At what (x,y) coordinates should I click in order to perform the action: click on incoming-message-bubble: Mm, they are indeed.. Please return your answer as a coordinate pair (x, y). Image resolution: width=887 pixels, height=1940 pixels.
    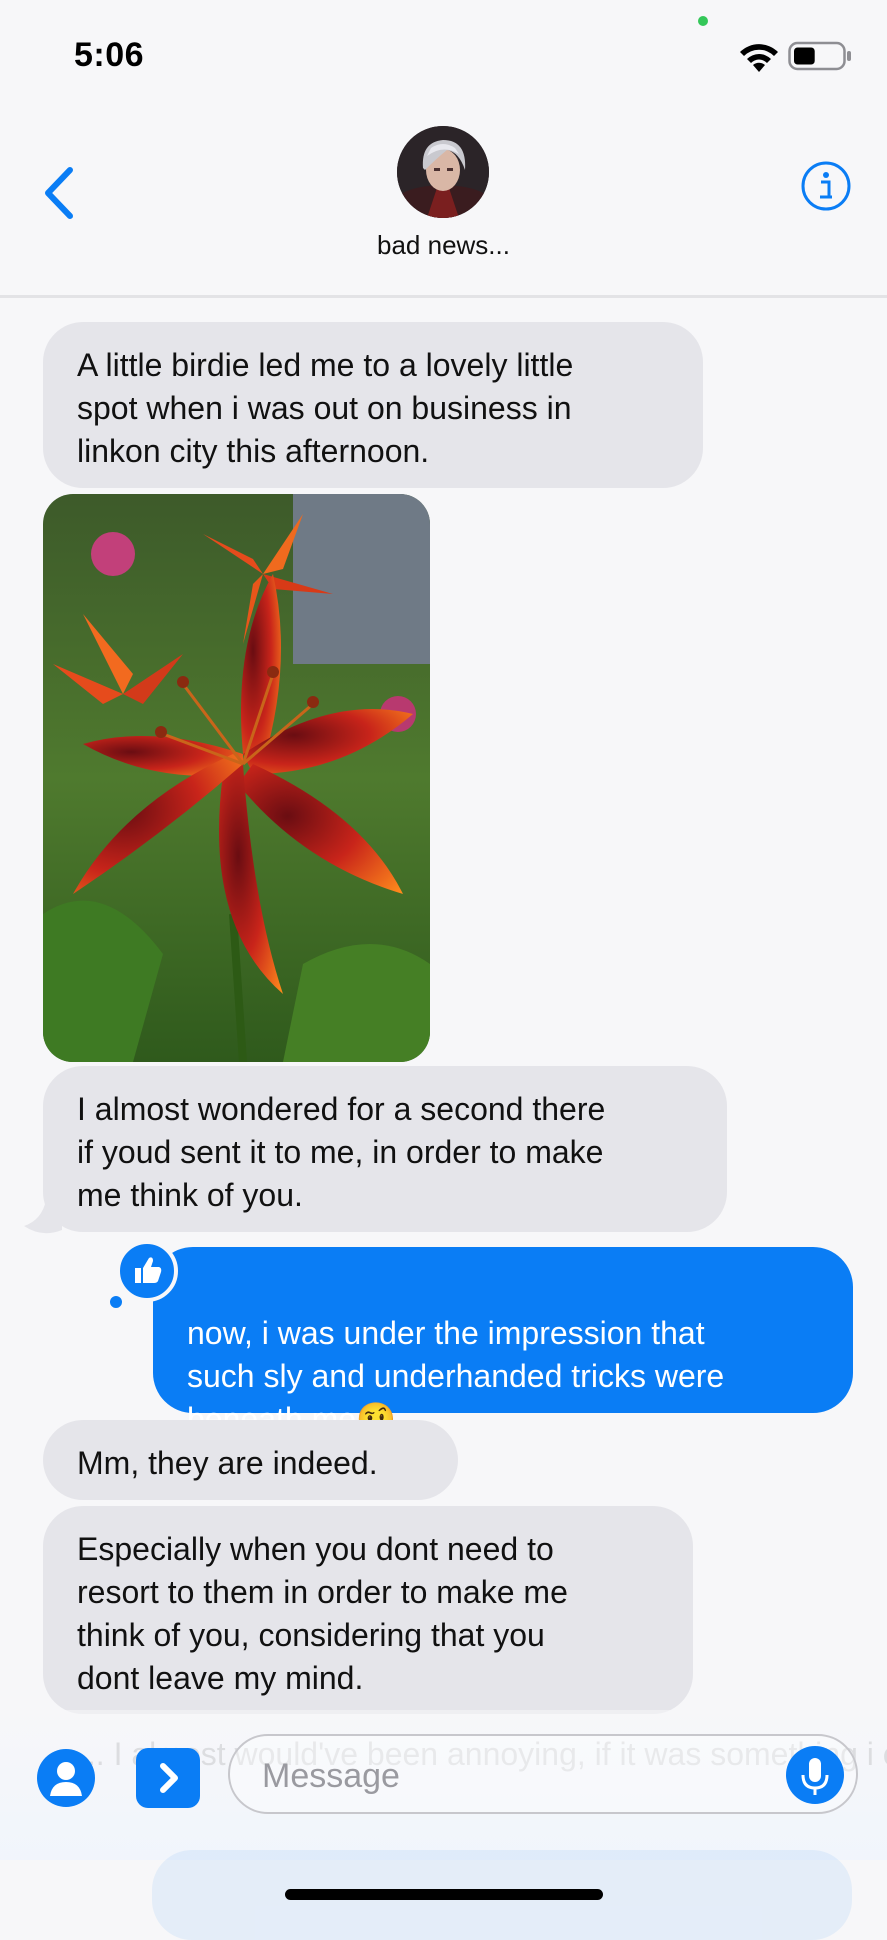
    Looking at the image, I should click on (250, 1460).